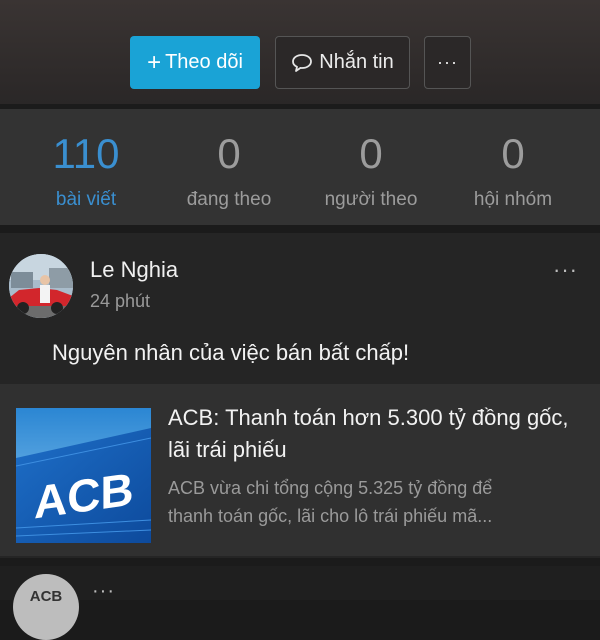  Describe the element at coordinates (120, 301) in the screenshot. I see `post-timestamp: 24 phút` at that location.